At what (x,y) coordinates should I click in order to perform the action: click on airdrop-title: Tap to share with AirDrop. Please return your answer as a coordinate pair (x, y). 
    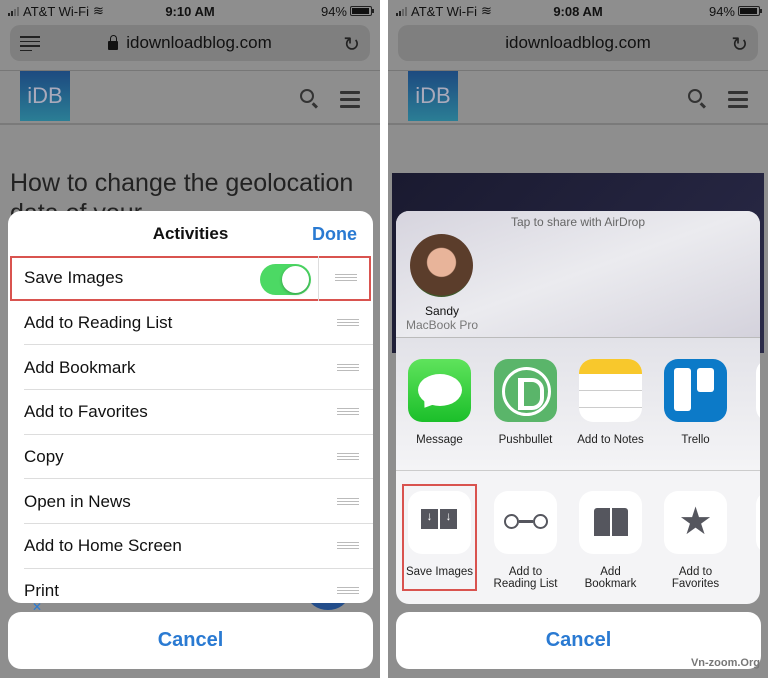
    Looking at the image, I should click on (578, 222).